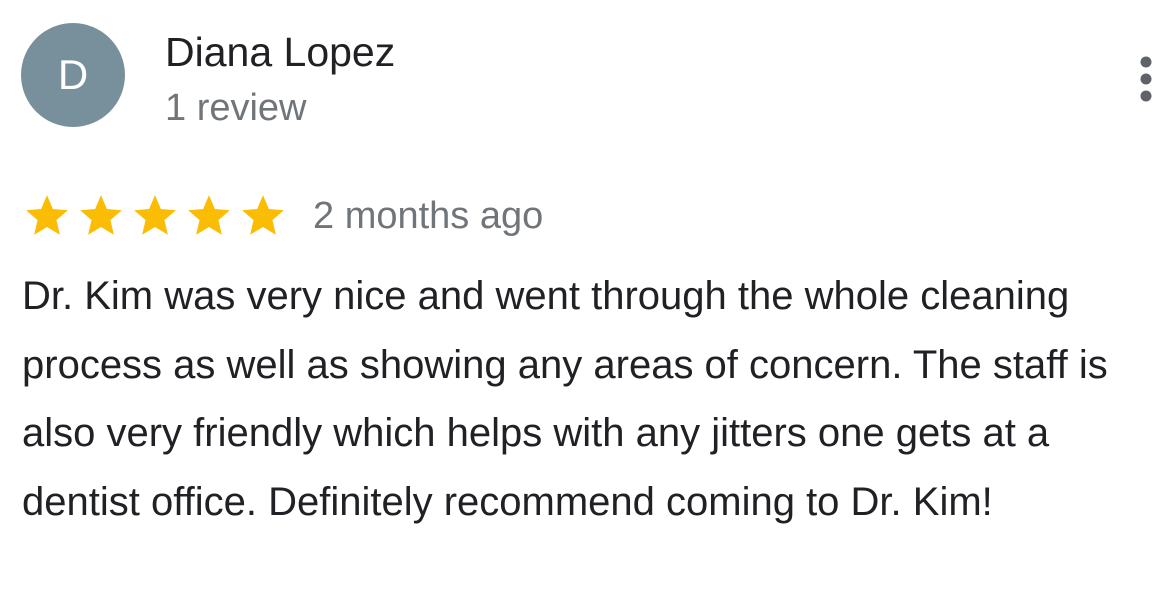  I want to click on more-options-button, so click(1146, 80).